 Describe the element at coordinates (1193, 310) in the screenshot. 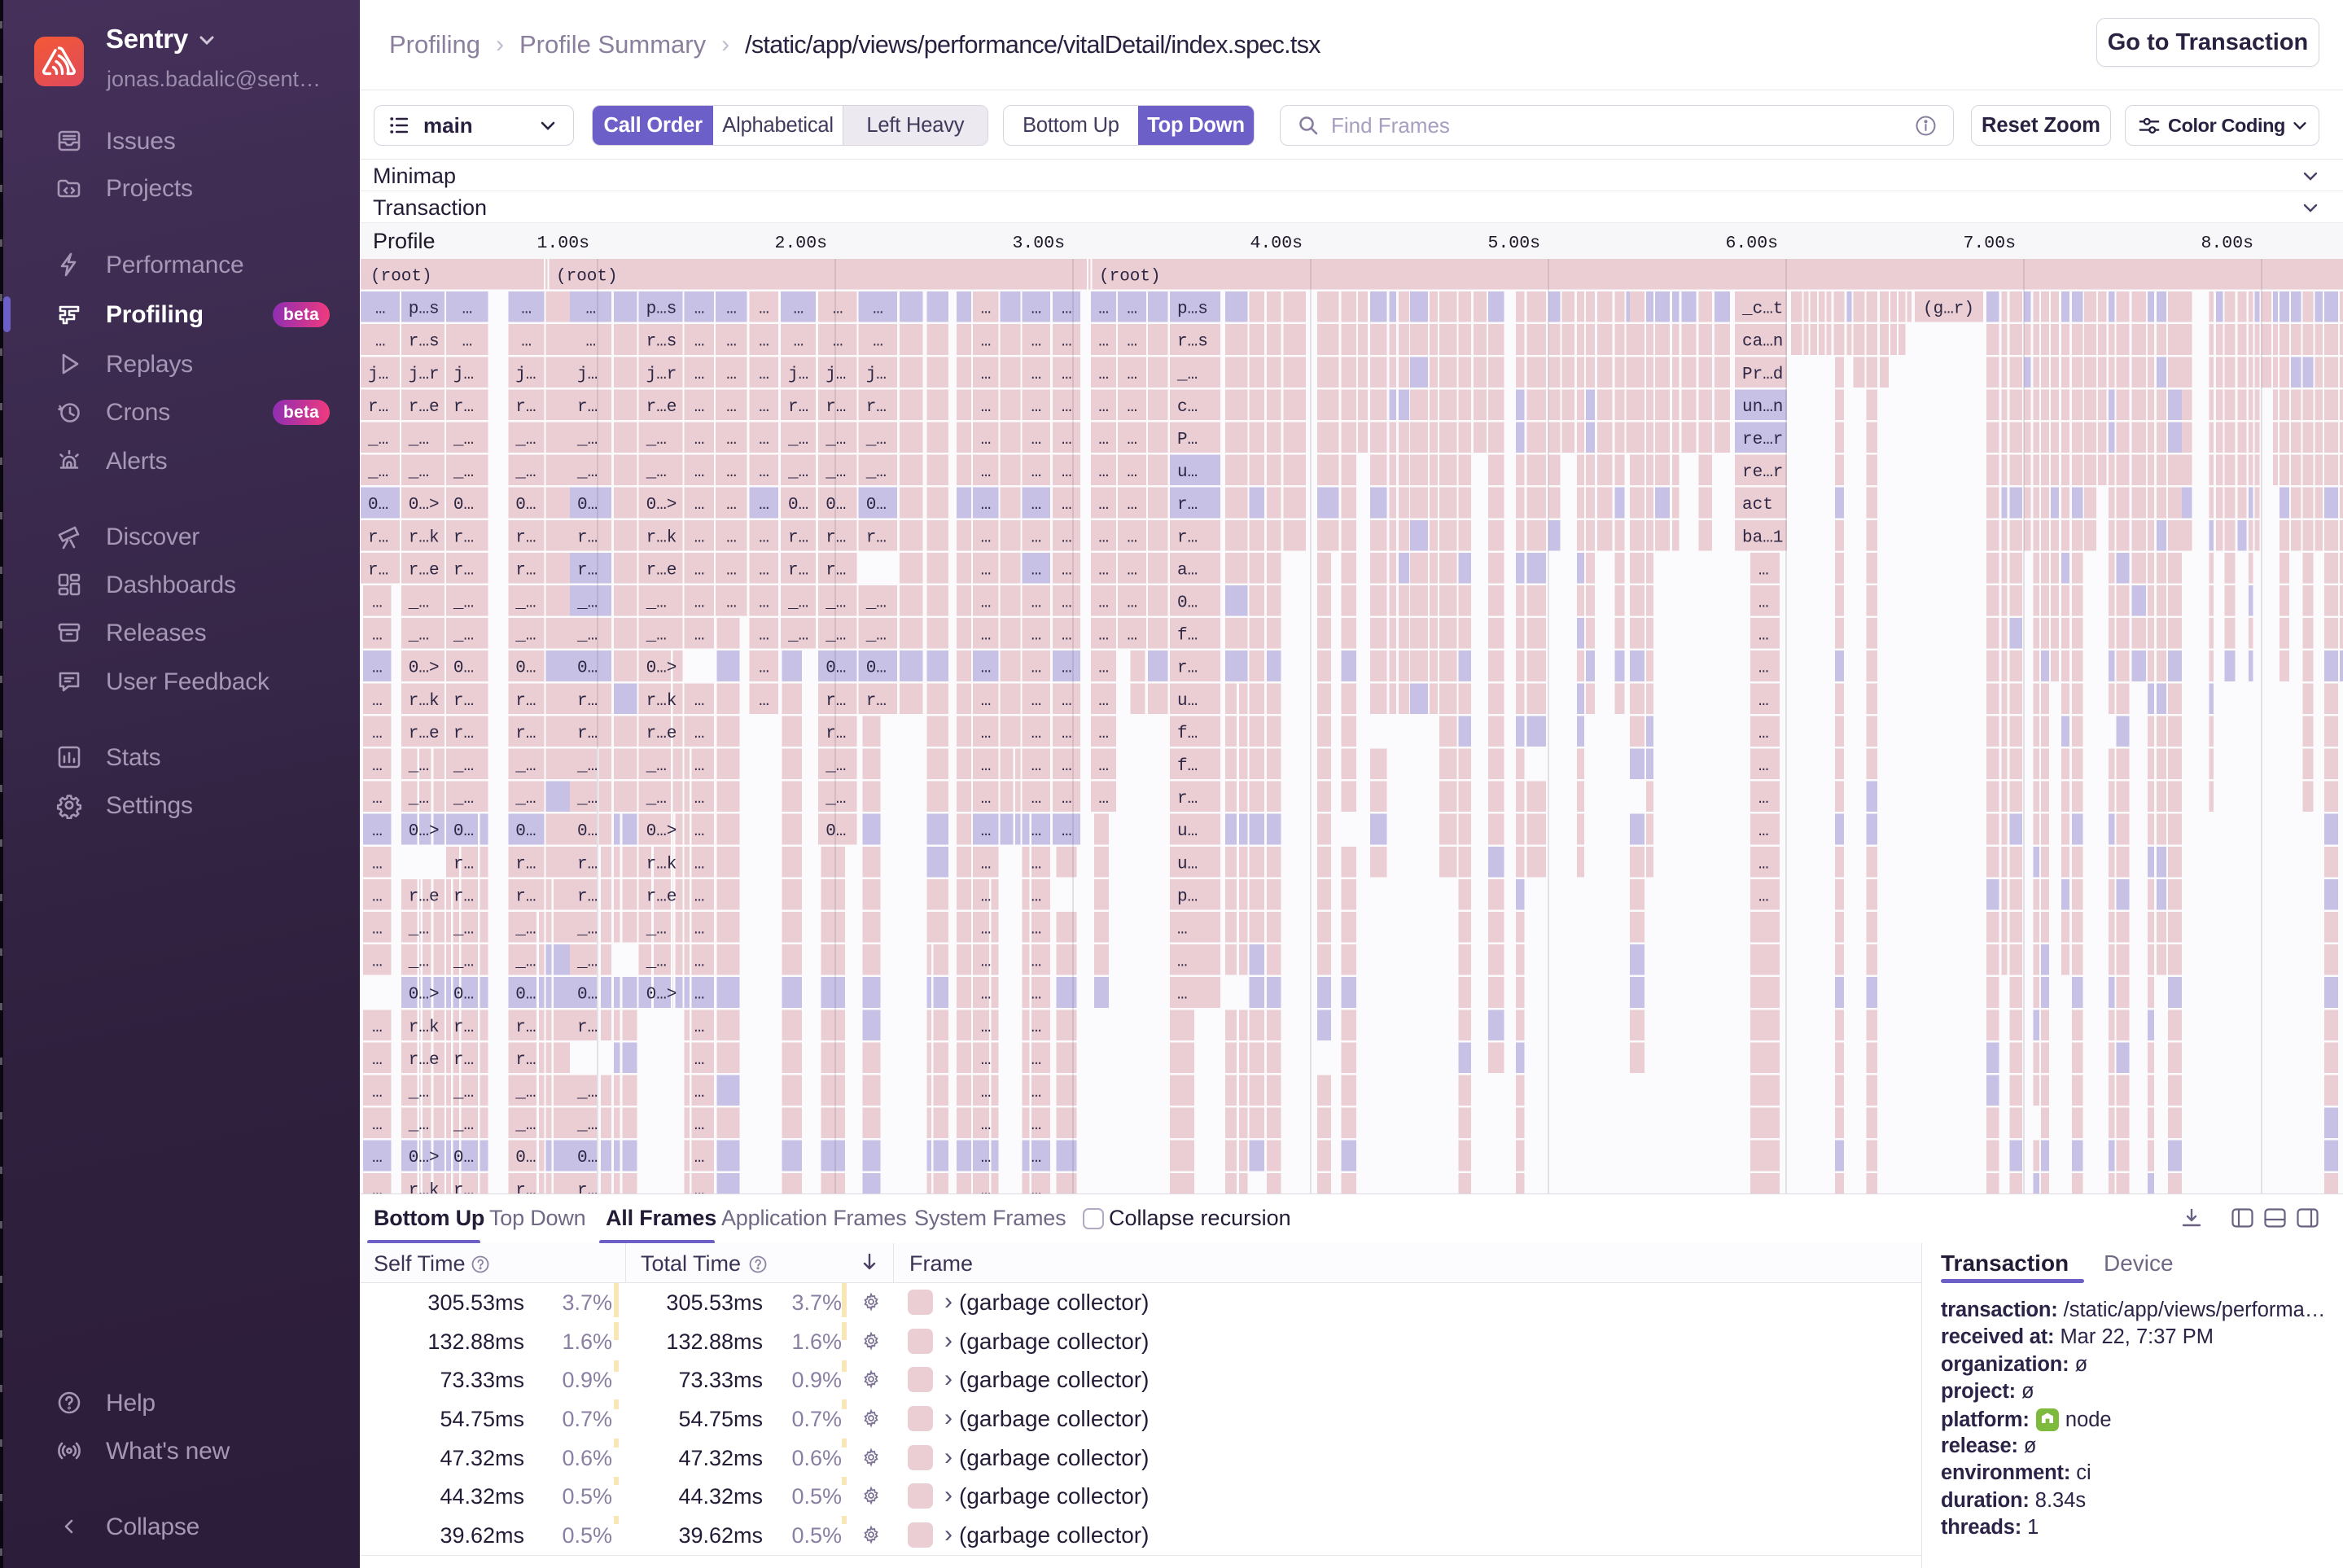

I see `svg-text: p…s` at that location.